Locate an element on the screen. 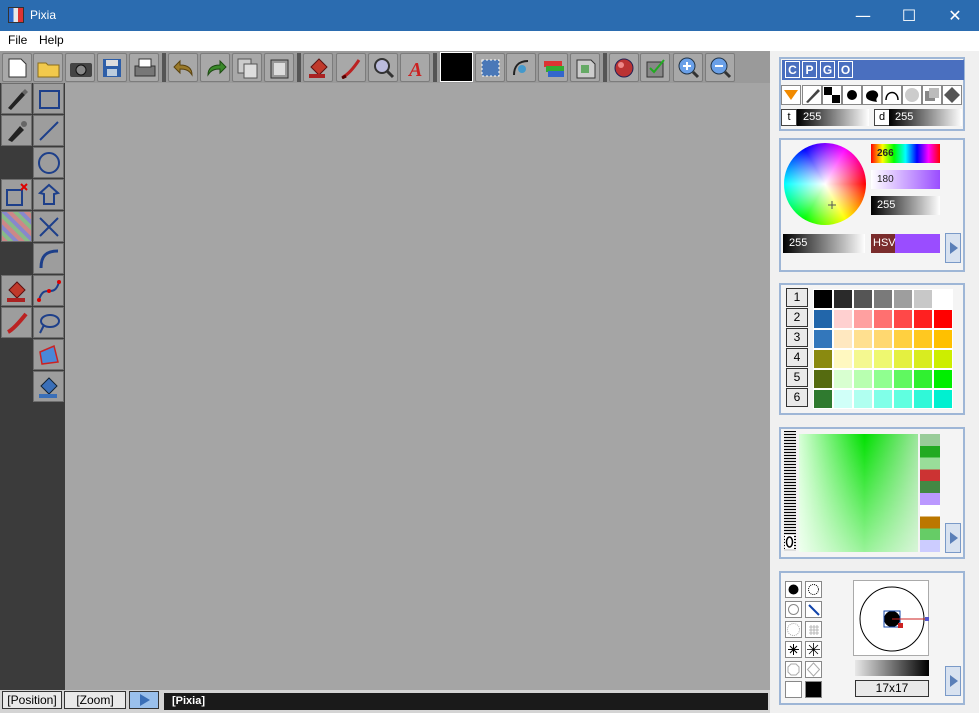  soft-brush-button is located at coordinates (912, 95).